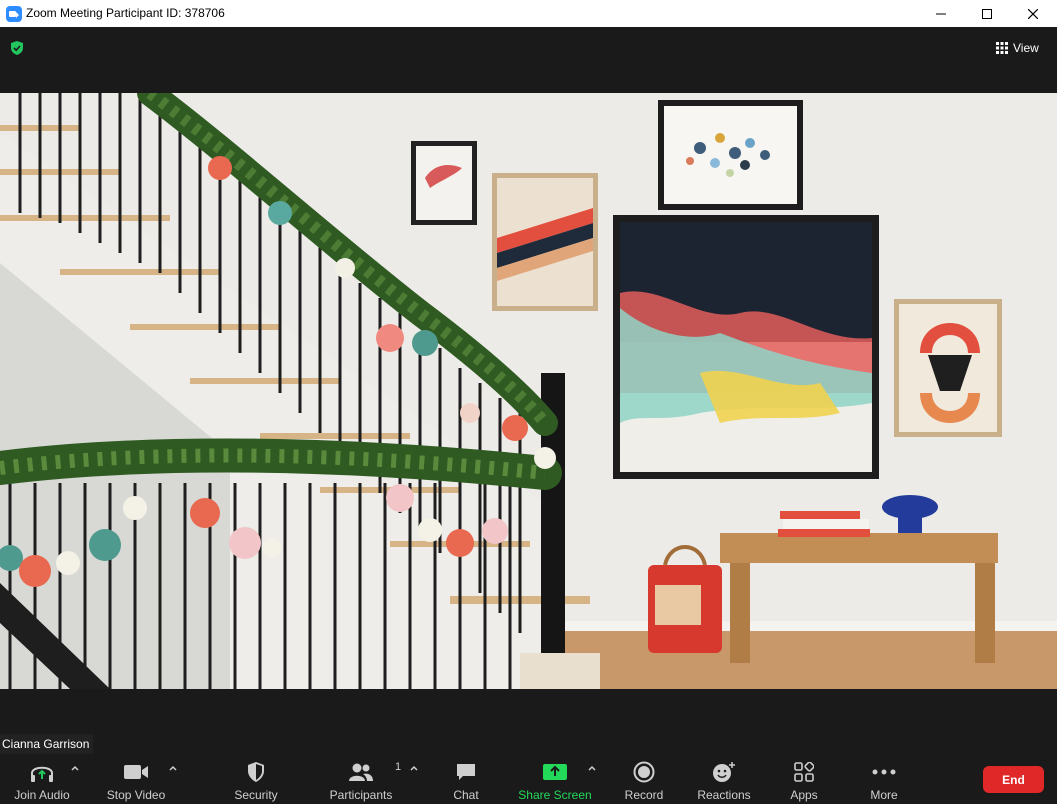 The width and height of the screenshot is (1057, 804). I want to click on participants-options-chevron-up-icon, so click(414, 768).